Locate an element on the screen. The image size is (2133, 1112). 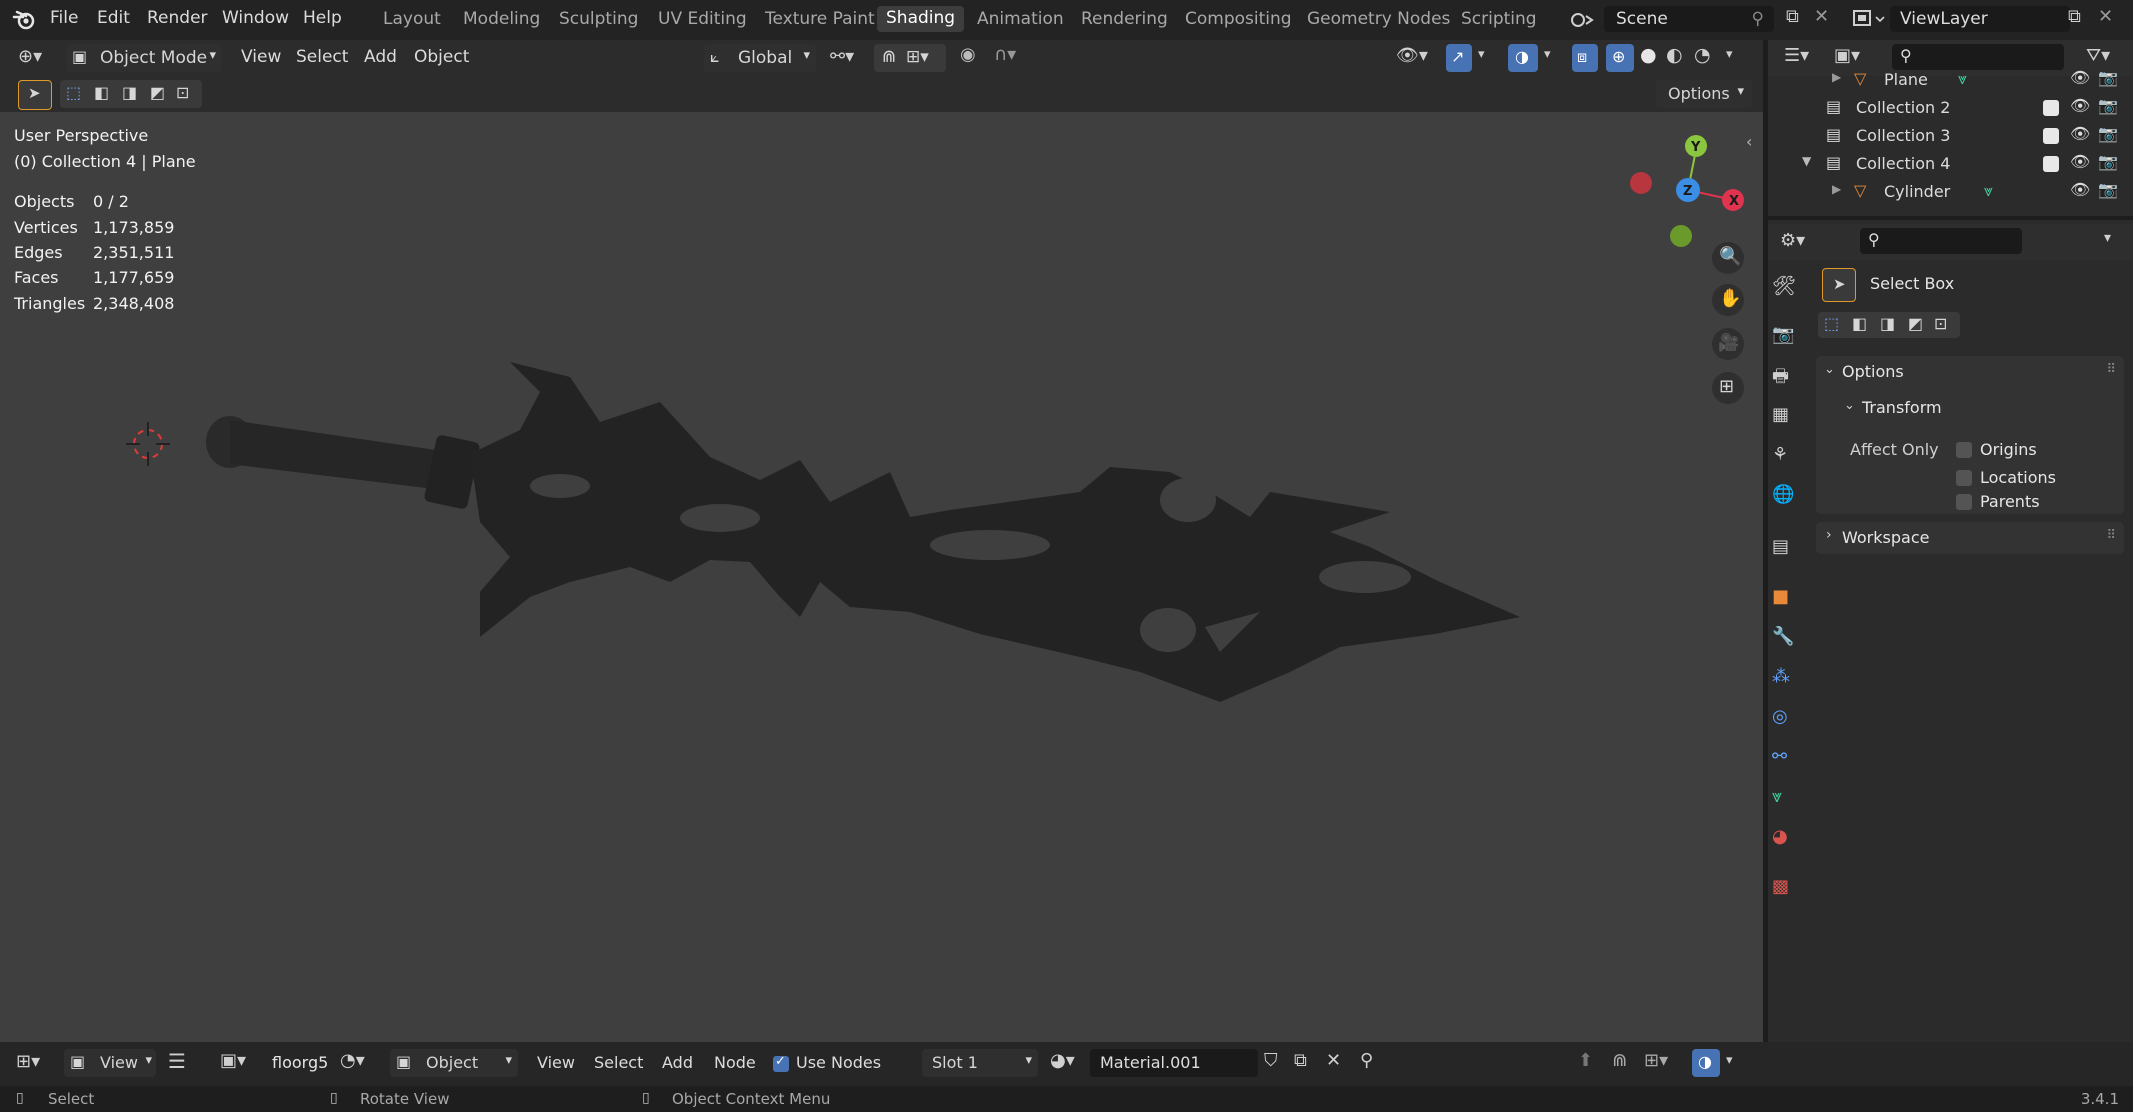
unlink-material-icon: ✕ is located at coordinates (1333, 1060).